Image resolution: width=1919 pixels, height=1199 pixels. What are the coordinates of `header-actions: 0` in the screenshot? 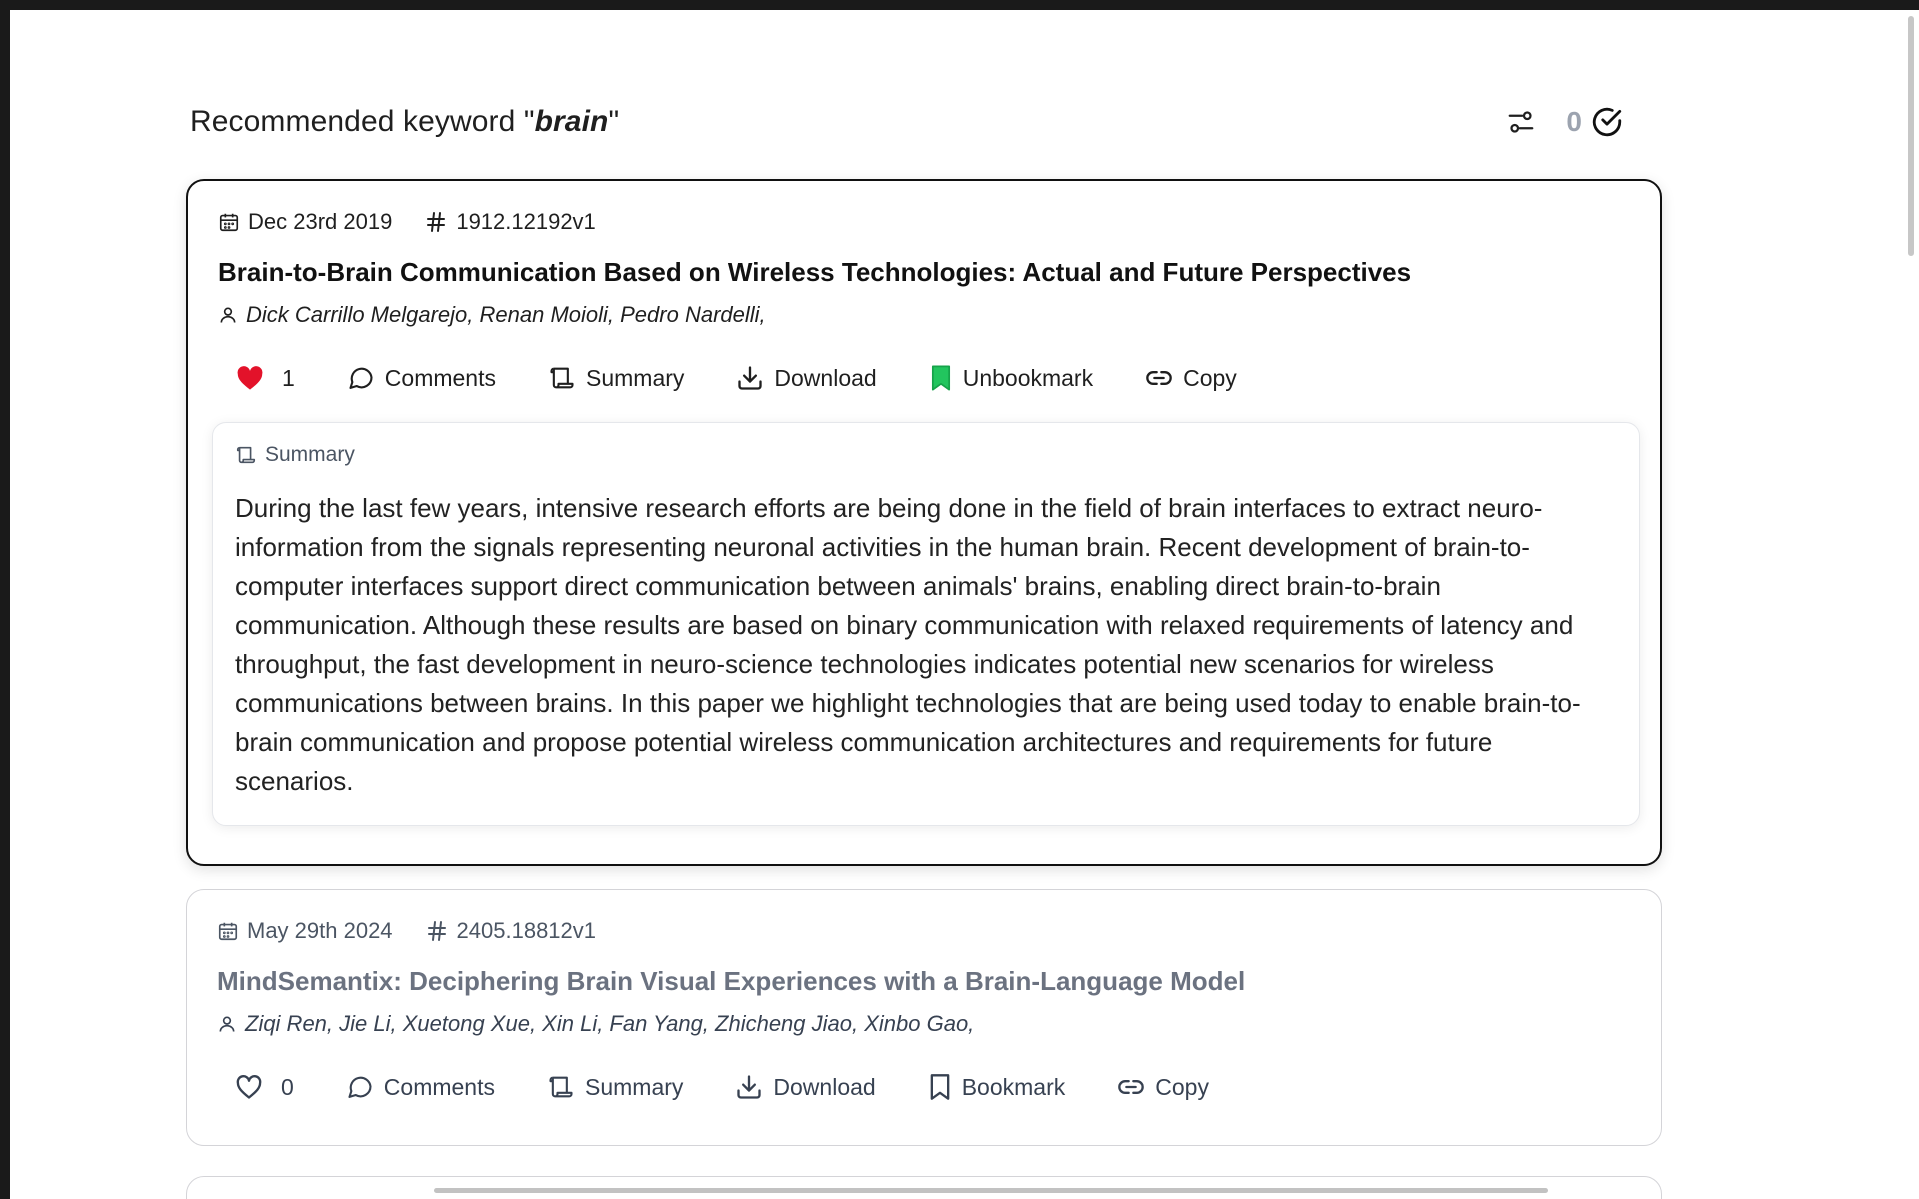 It's located at (1568, 122).